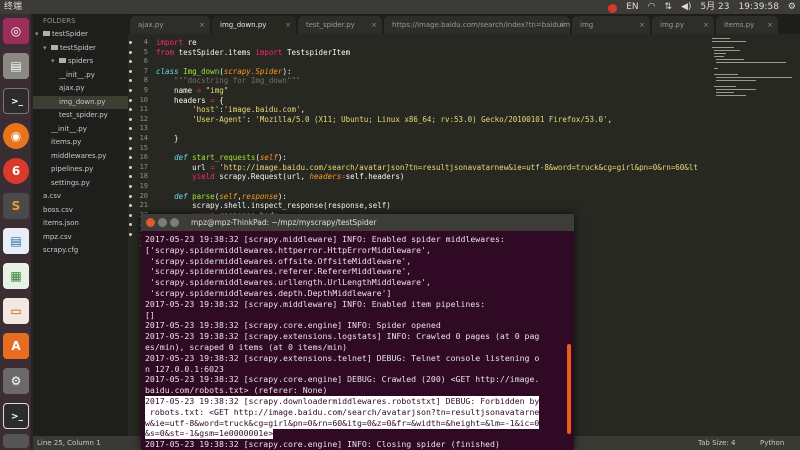 The height and width of the screenshot is (450, 800). I want to click on sidebar-item-label: testSpider, so click(78, 47).